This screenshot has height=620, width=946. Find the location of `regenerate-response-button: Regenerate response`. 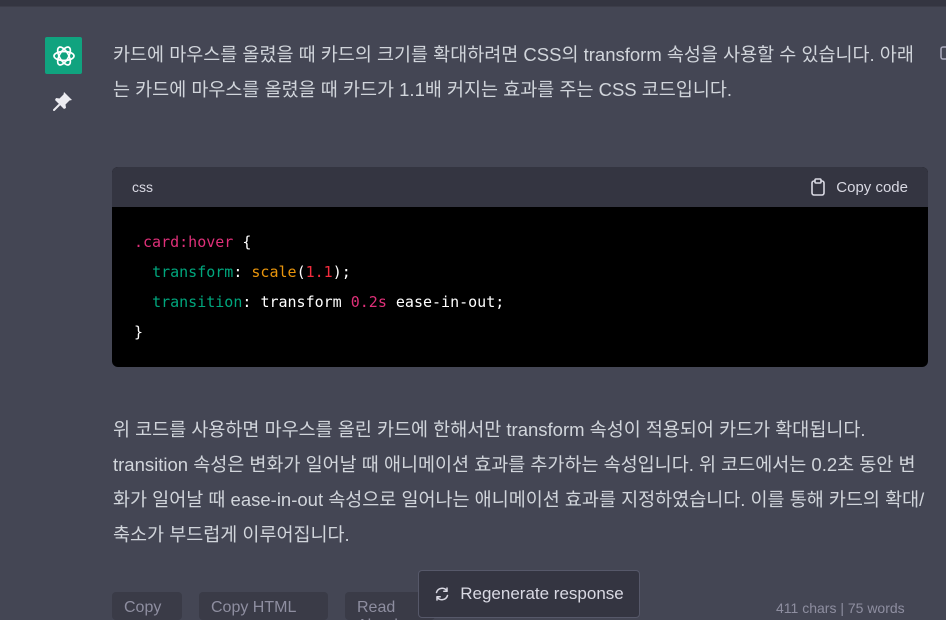

regenerate-response-button: Regenerate response is located at coordinates (529, 594).